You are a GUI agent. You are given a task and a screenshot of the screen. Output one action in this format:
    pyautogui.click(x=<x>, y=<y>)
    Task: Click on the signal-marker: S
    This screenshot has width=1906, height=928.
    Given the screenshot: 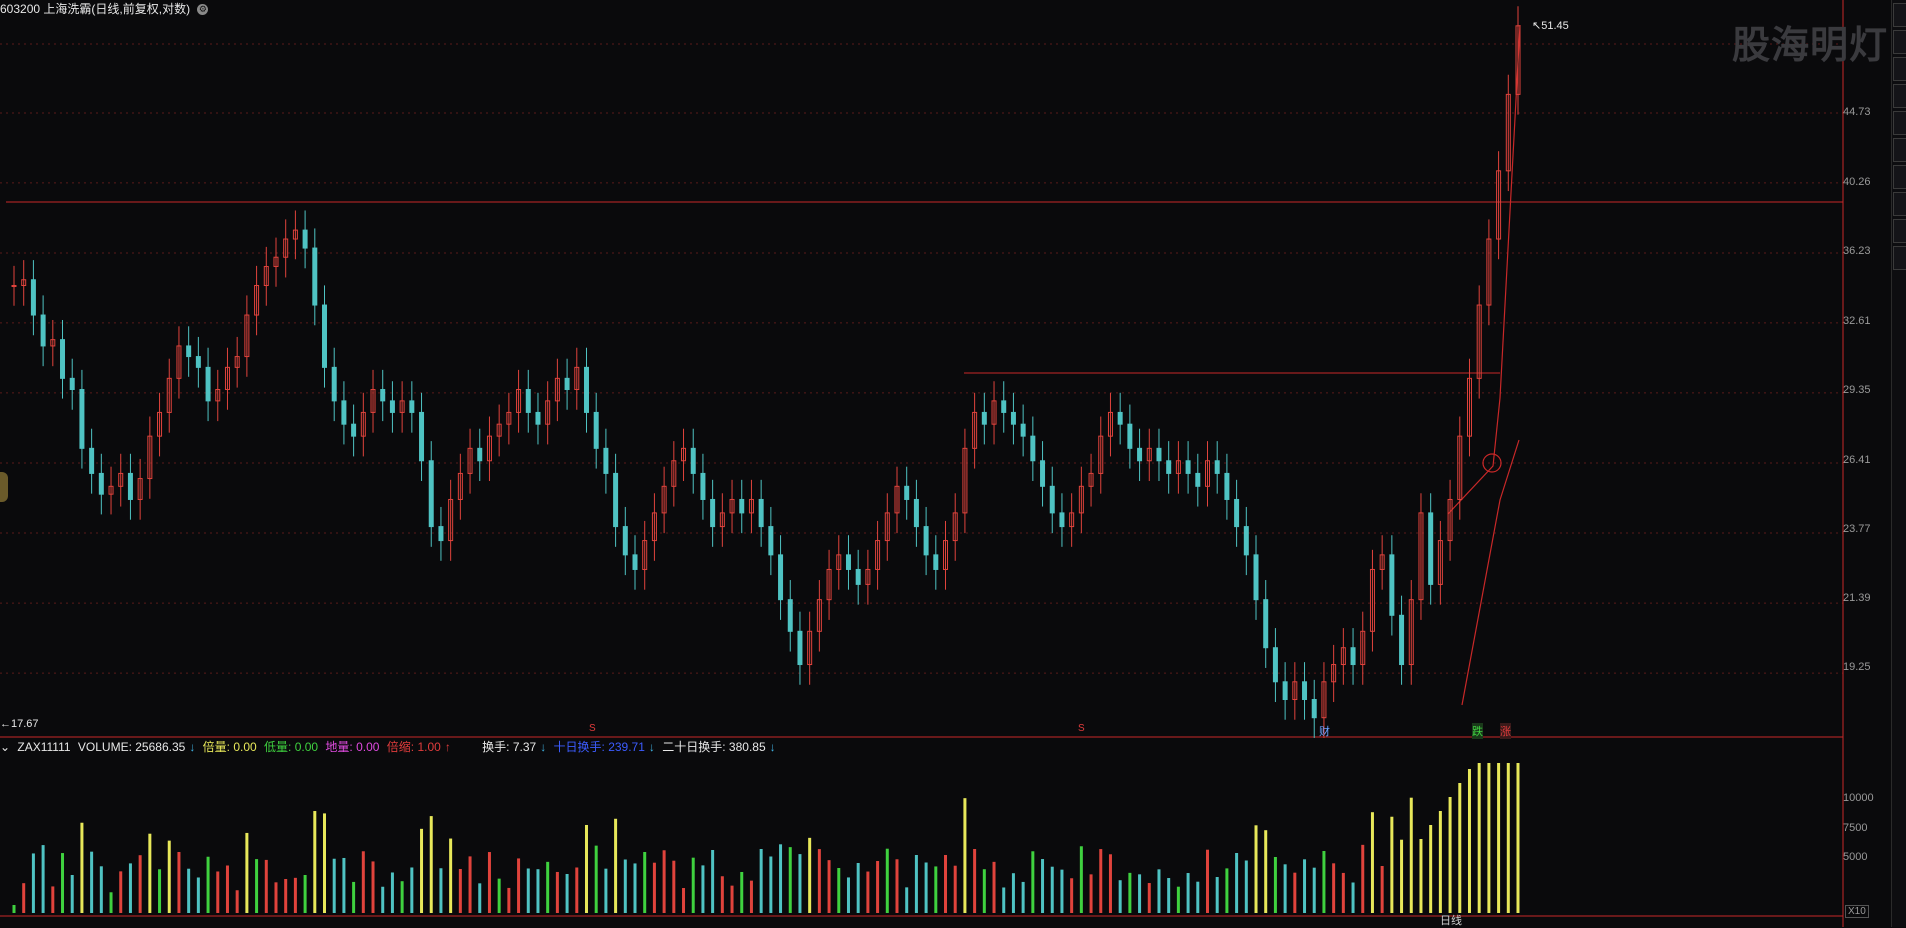 What is the action you would take?
    pyautogui.click(x=592, y=728)
    